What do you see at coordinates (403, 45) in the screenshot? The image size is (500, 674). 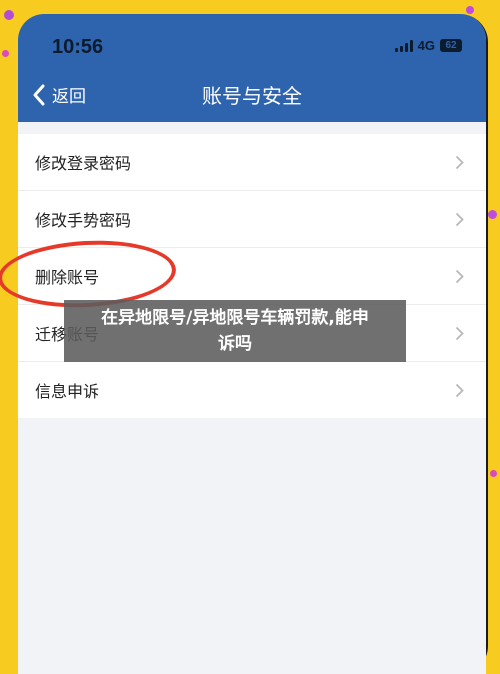 I see `signal-icon` at bounding box center [403, 45].